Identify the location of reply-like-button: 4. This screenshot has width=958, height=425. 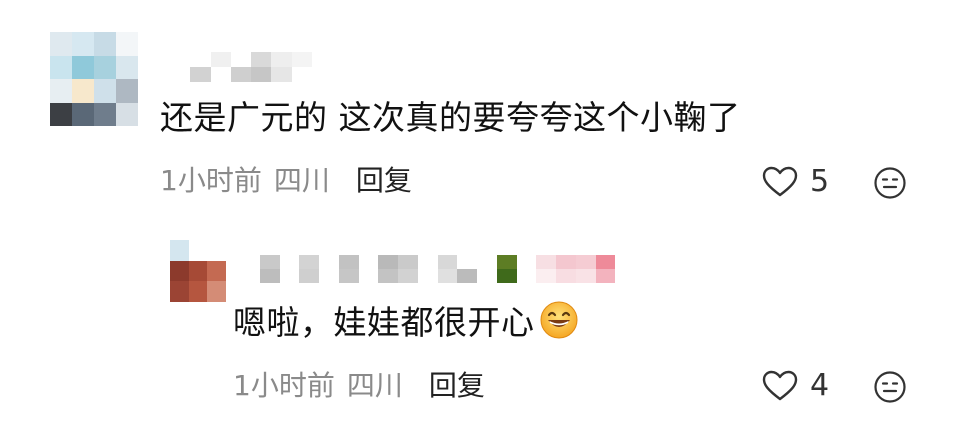
(795, 385).